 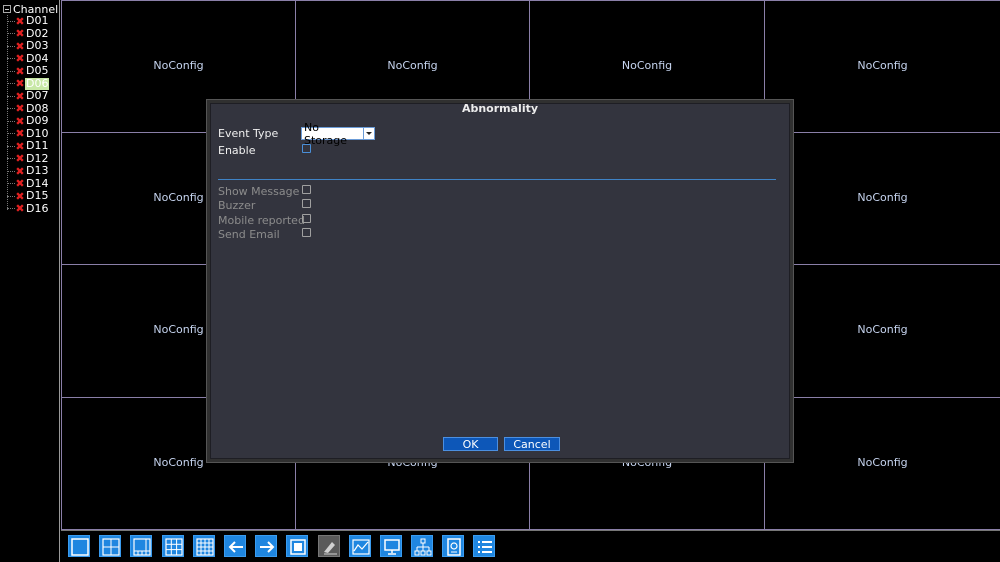 I want to click on storage-icon, so click(x=453, y=546).